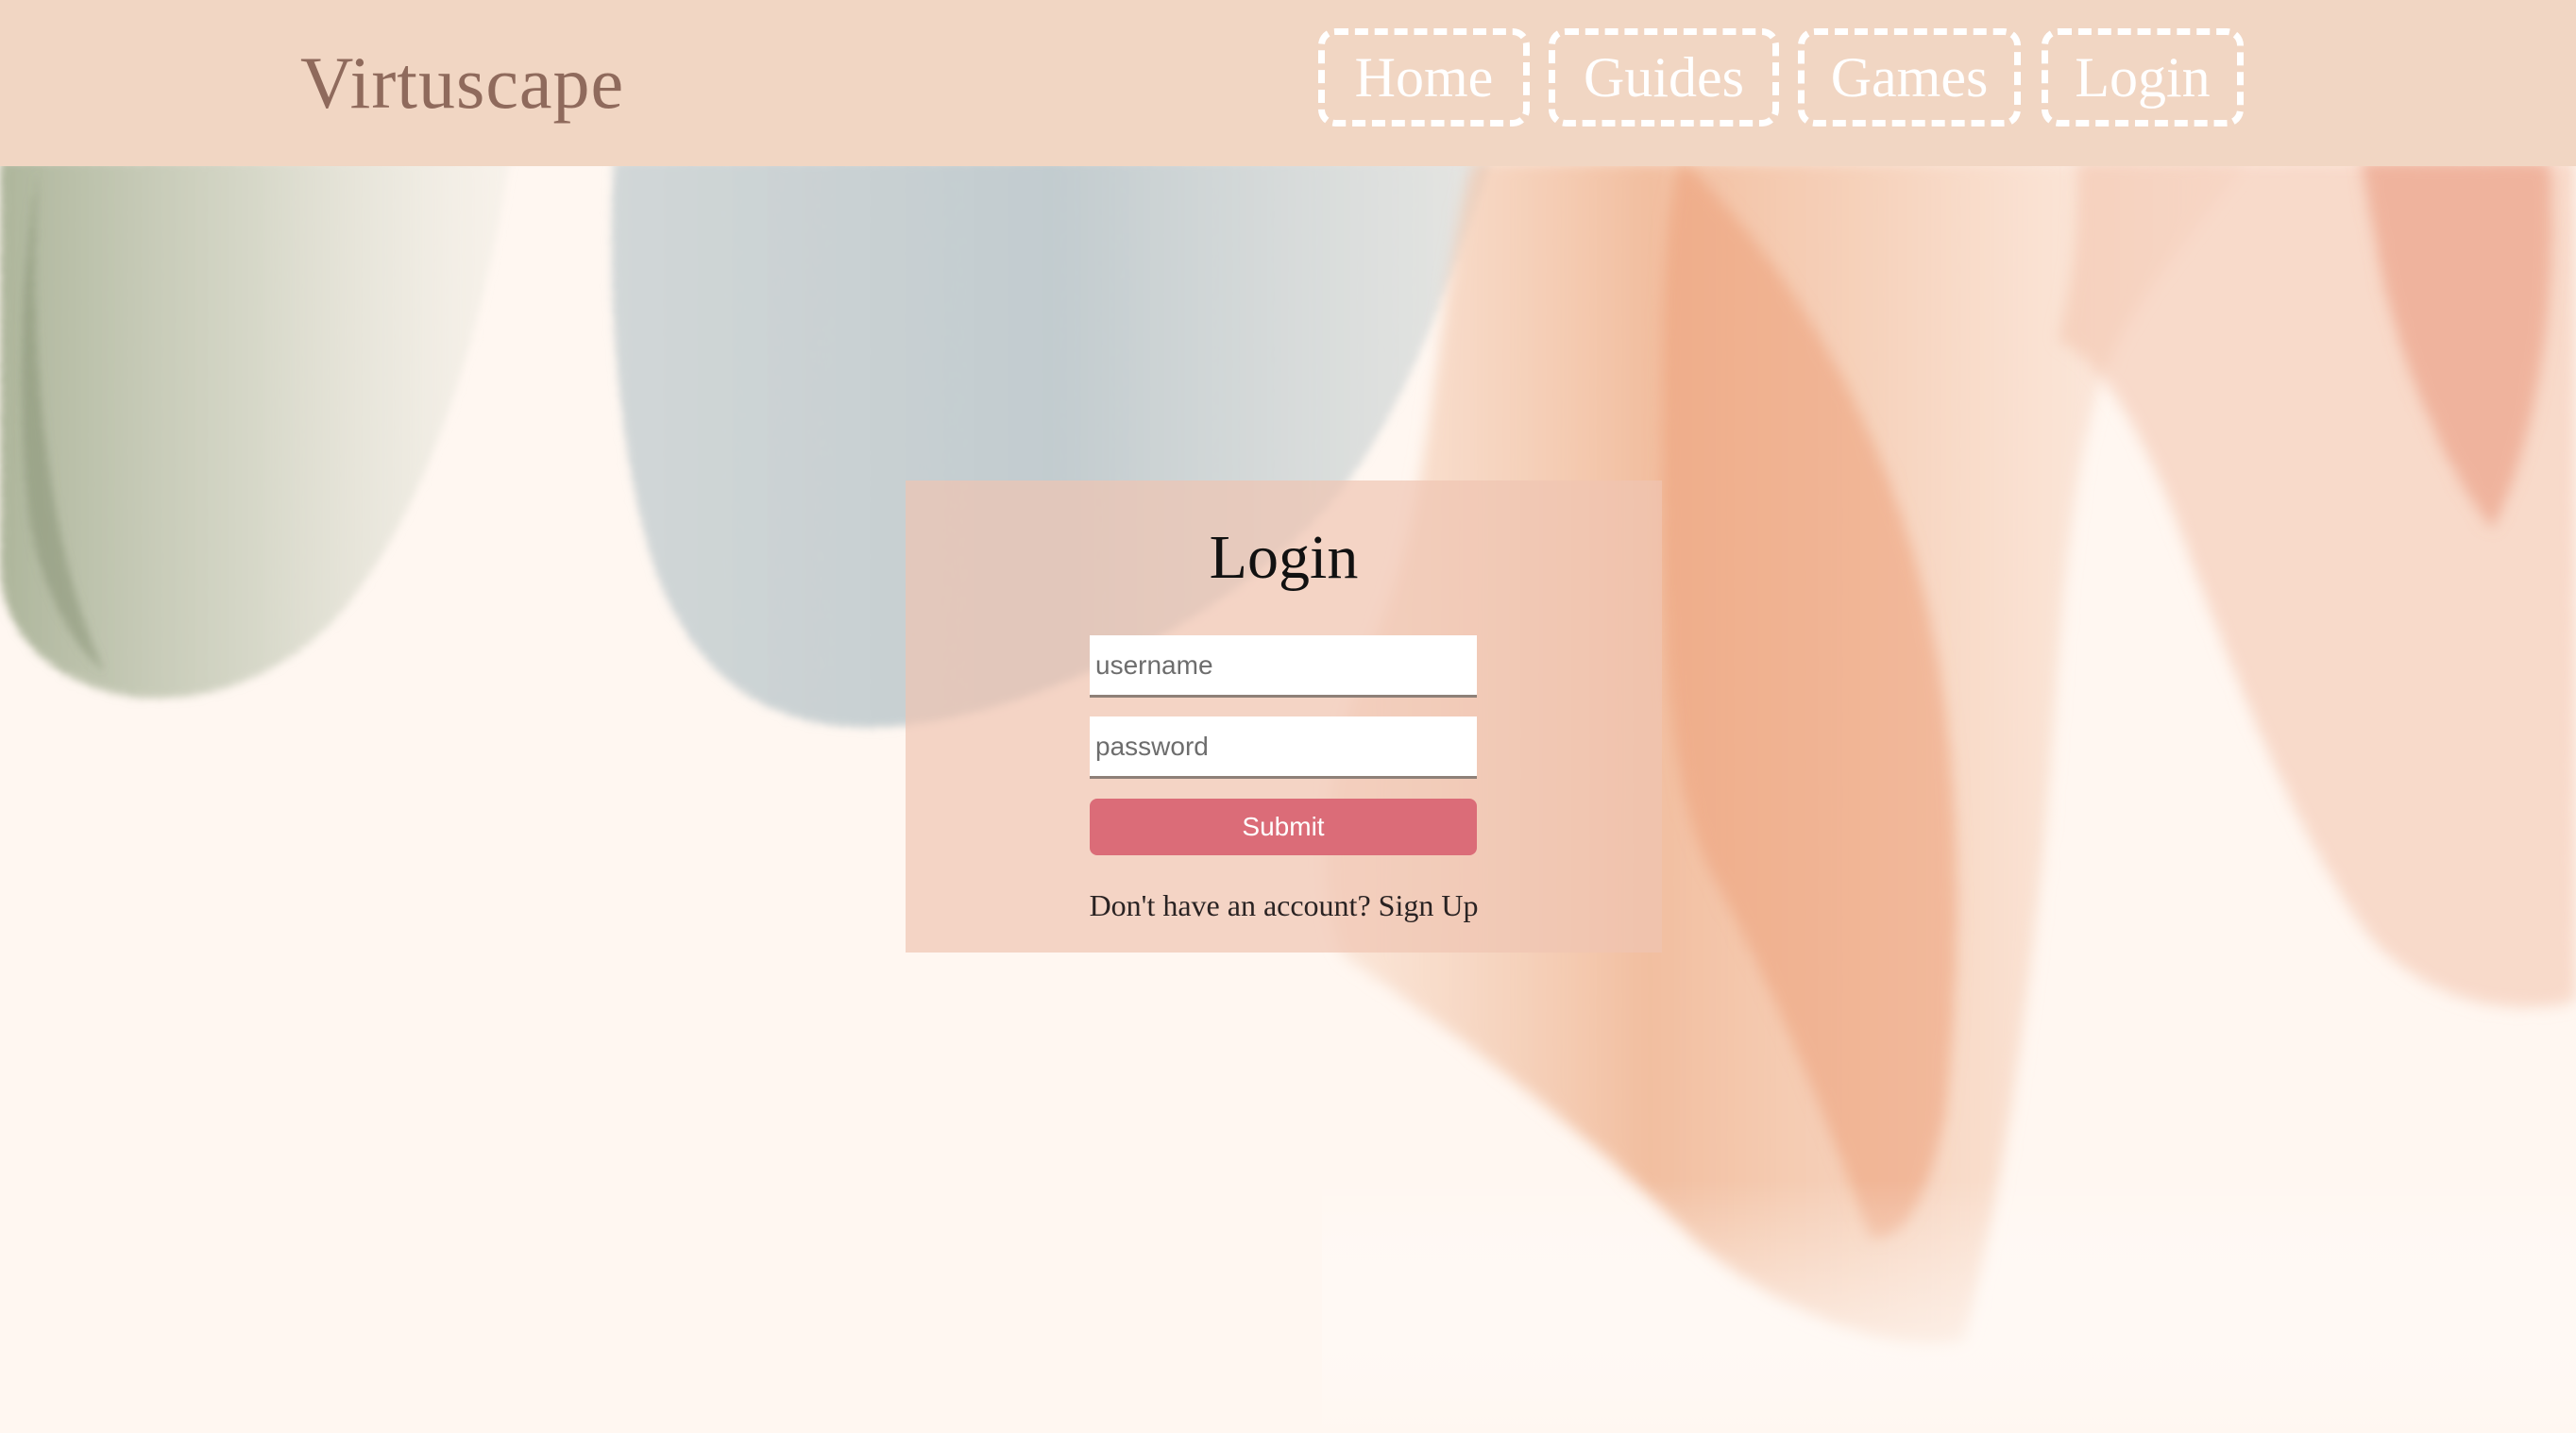  I want to click on nav-home-button: Home, so click(1424, 77).